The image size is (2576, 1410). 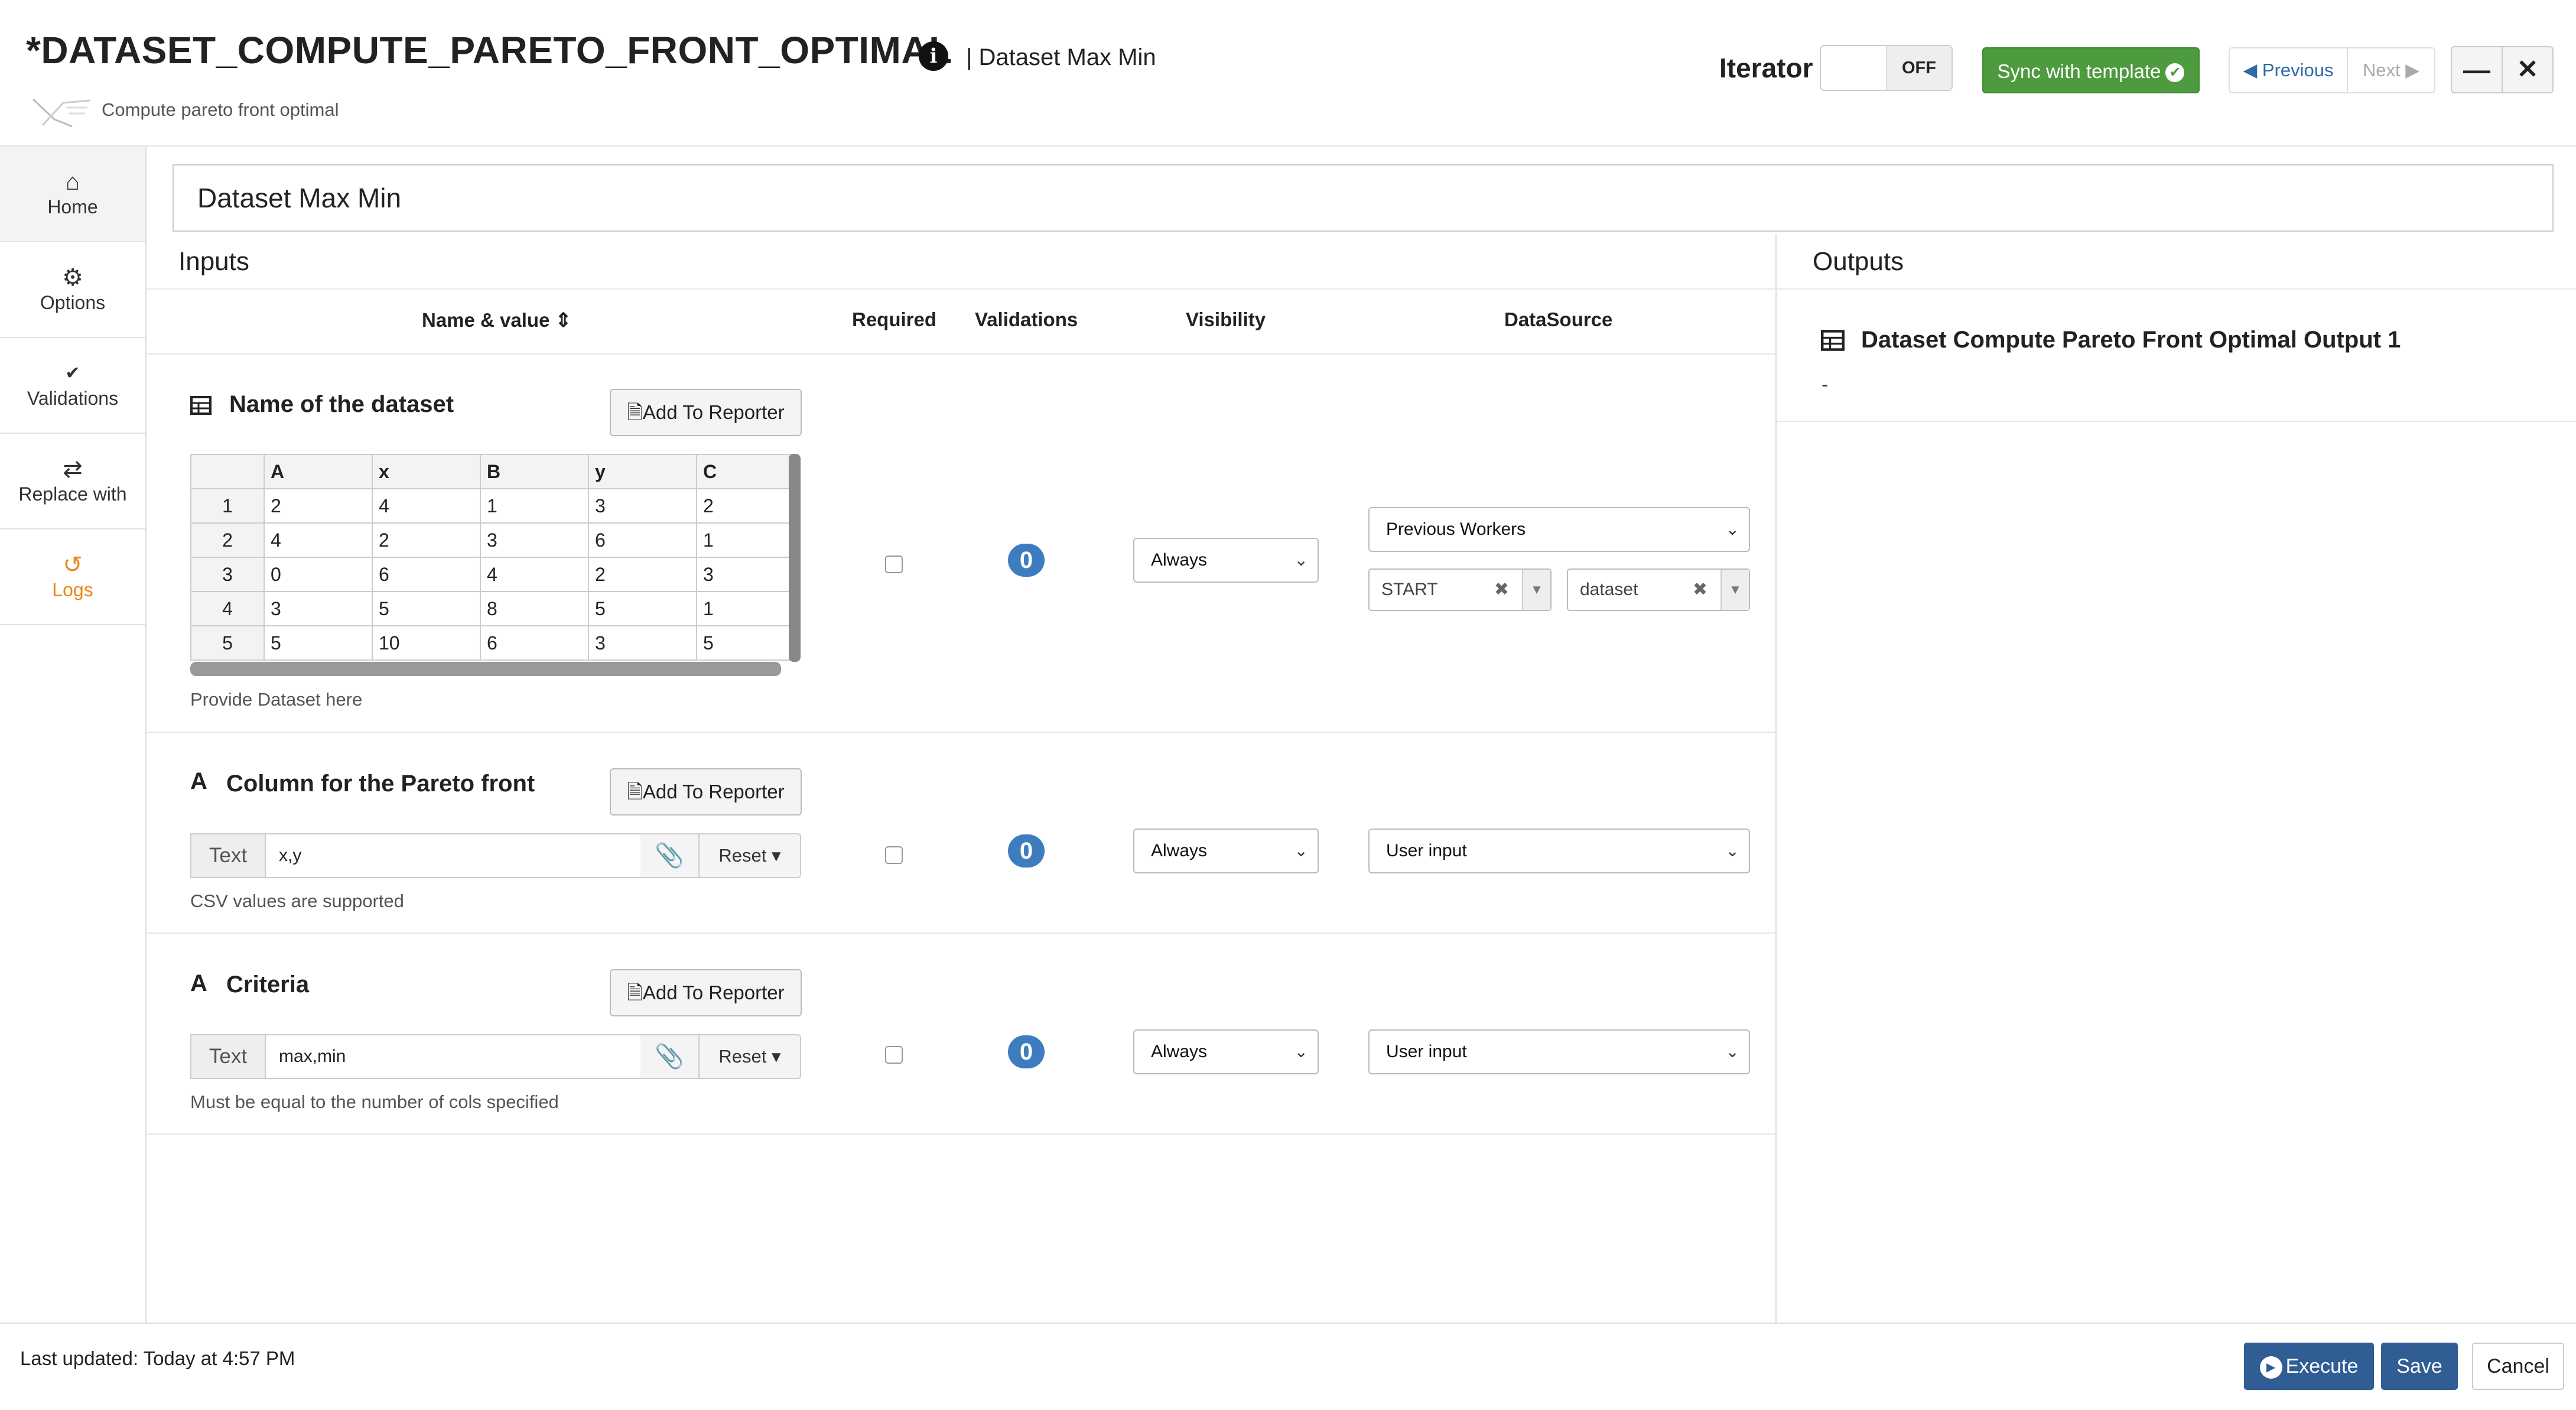 I want to click on input-title-criteria: Criteria, so click(x=268, y=985).